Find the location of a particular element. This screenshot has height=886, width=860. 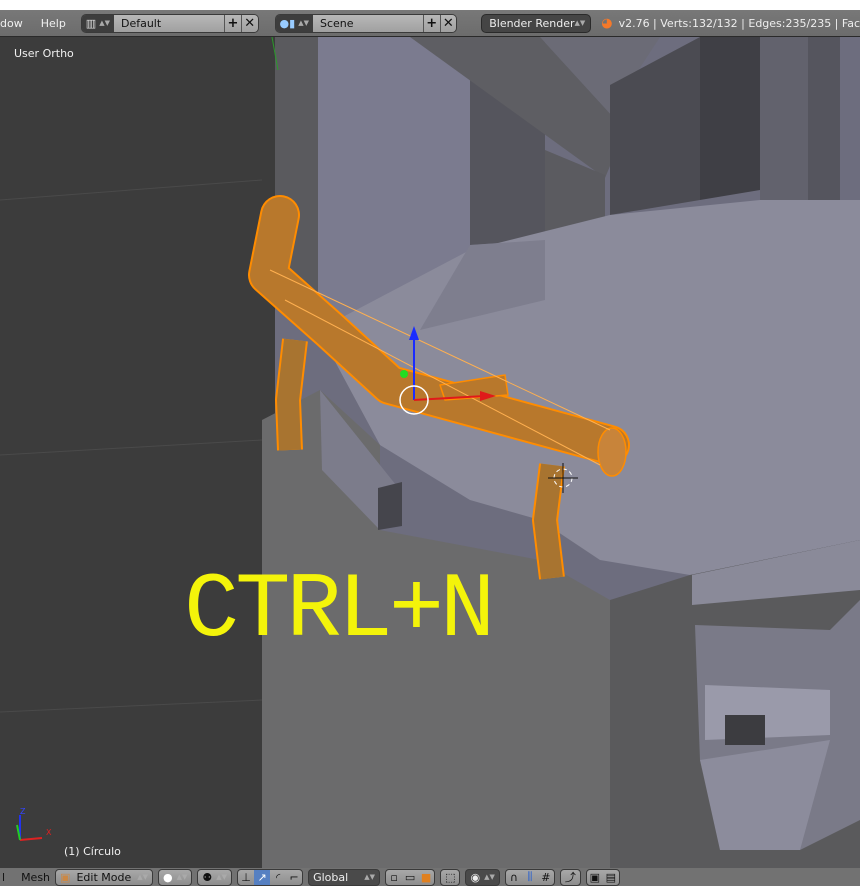

edit-mode-icon: ▣ is located at coordinates (65, 877).